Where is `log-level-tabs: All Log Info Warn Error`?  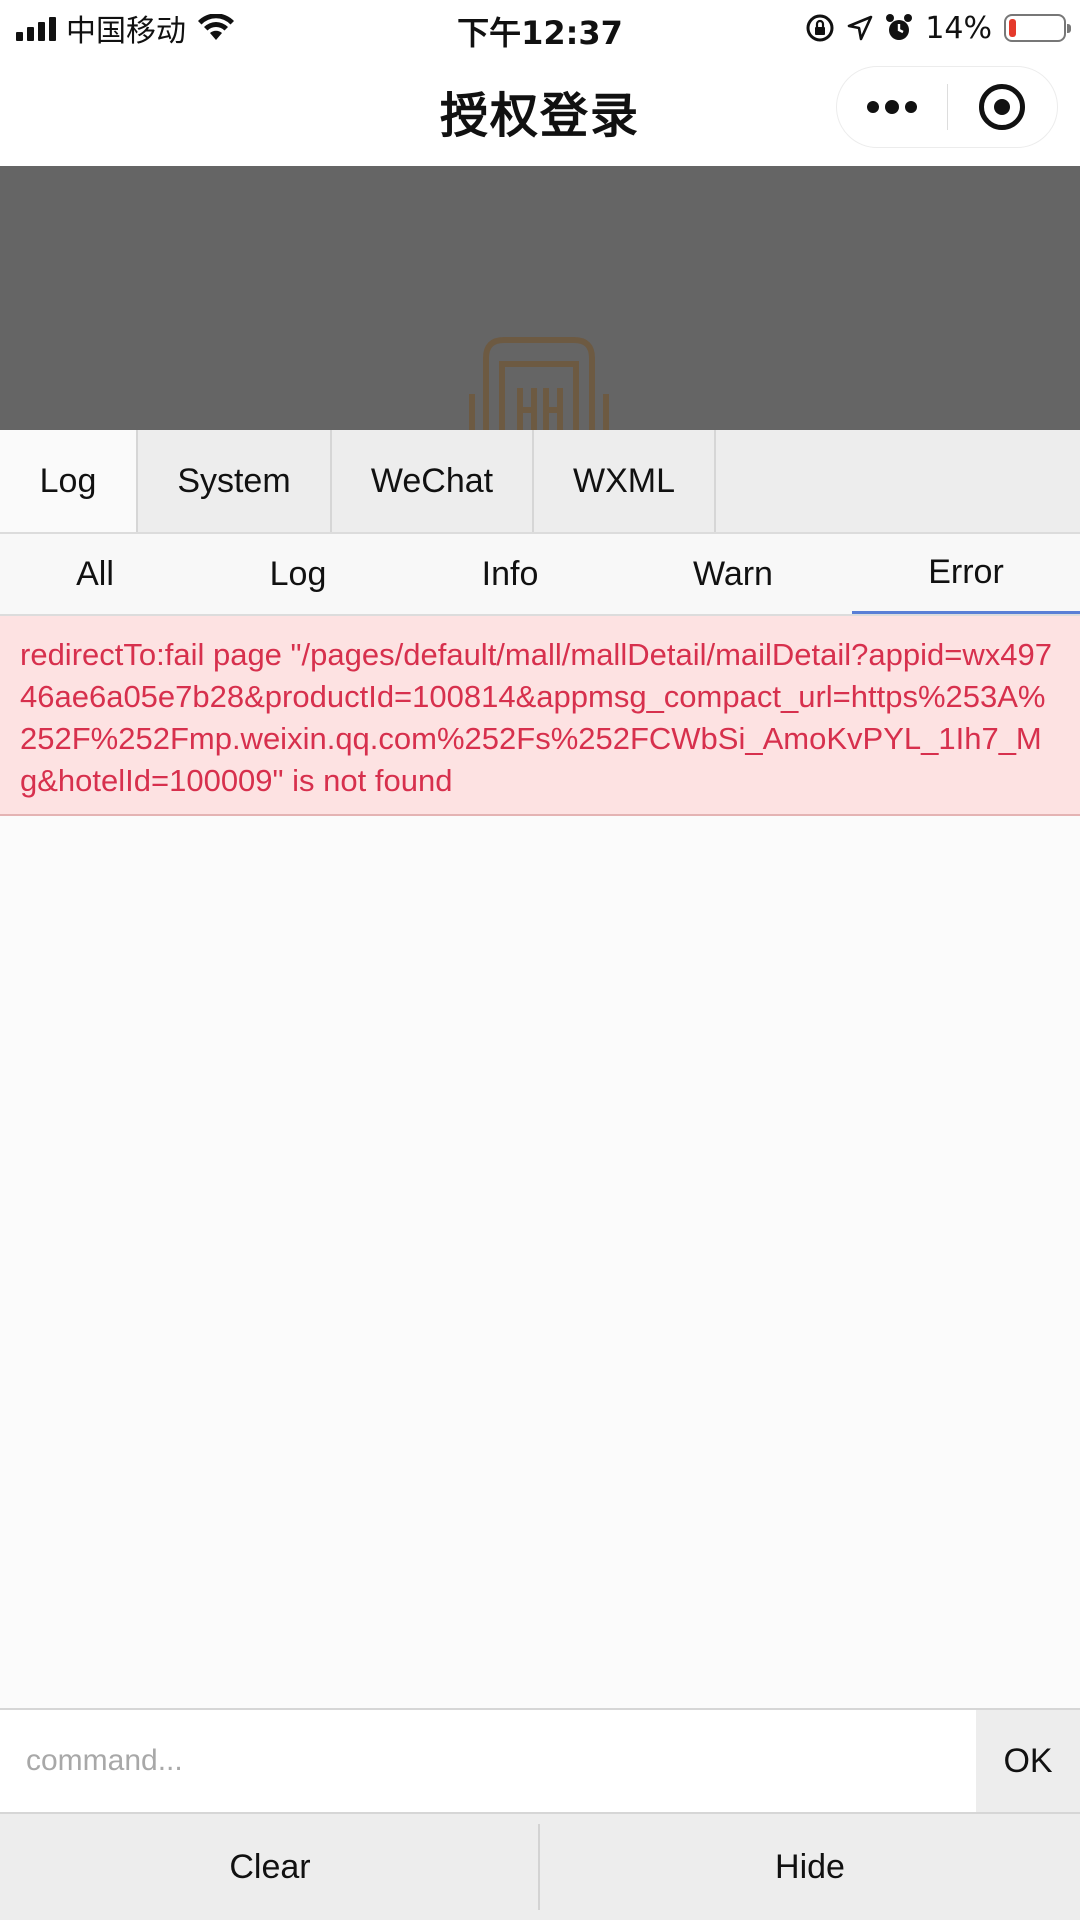 log-level-tabs: All Log Info Warn Error is located at coordinates (540, 575).